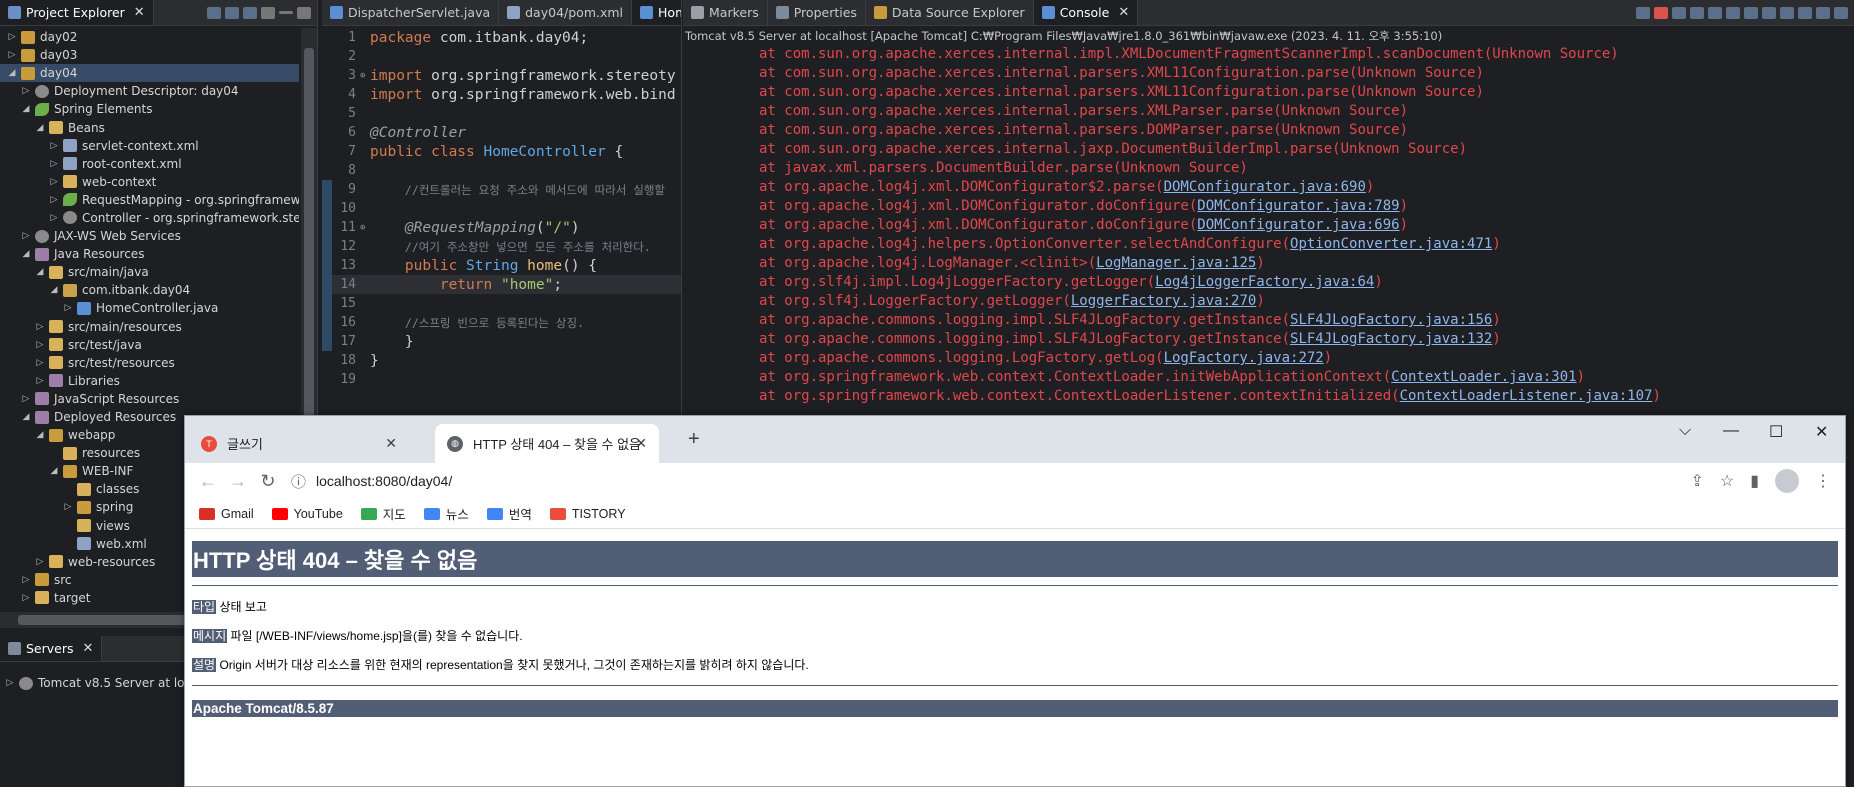  I want to click on tree-item: ◢ Java Resources, so click(149, 254).